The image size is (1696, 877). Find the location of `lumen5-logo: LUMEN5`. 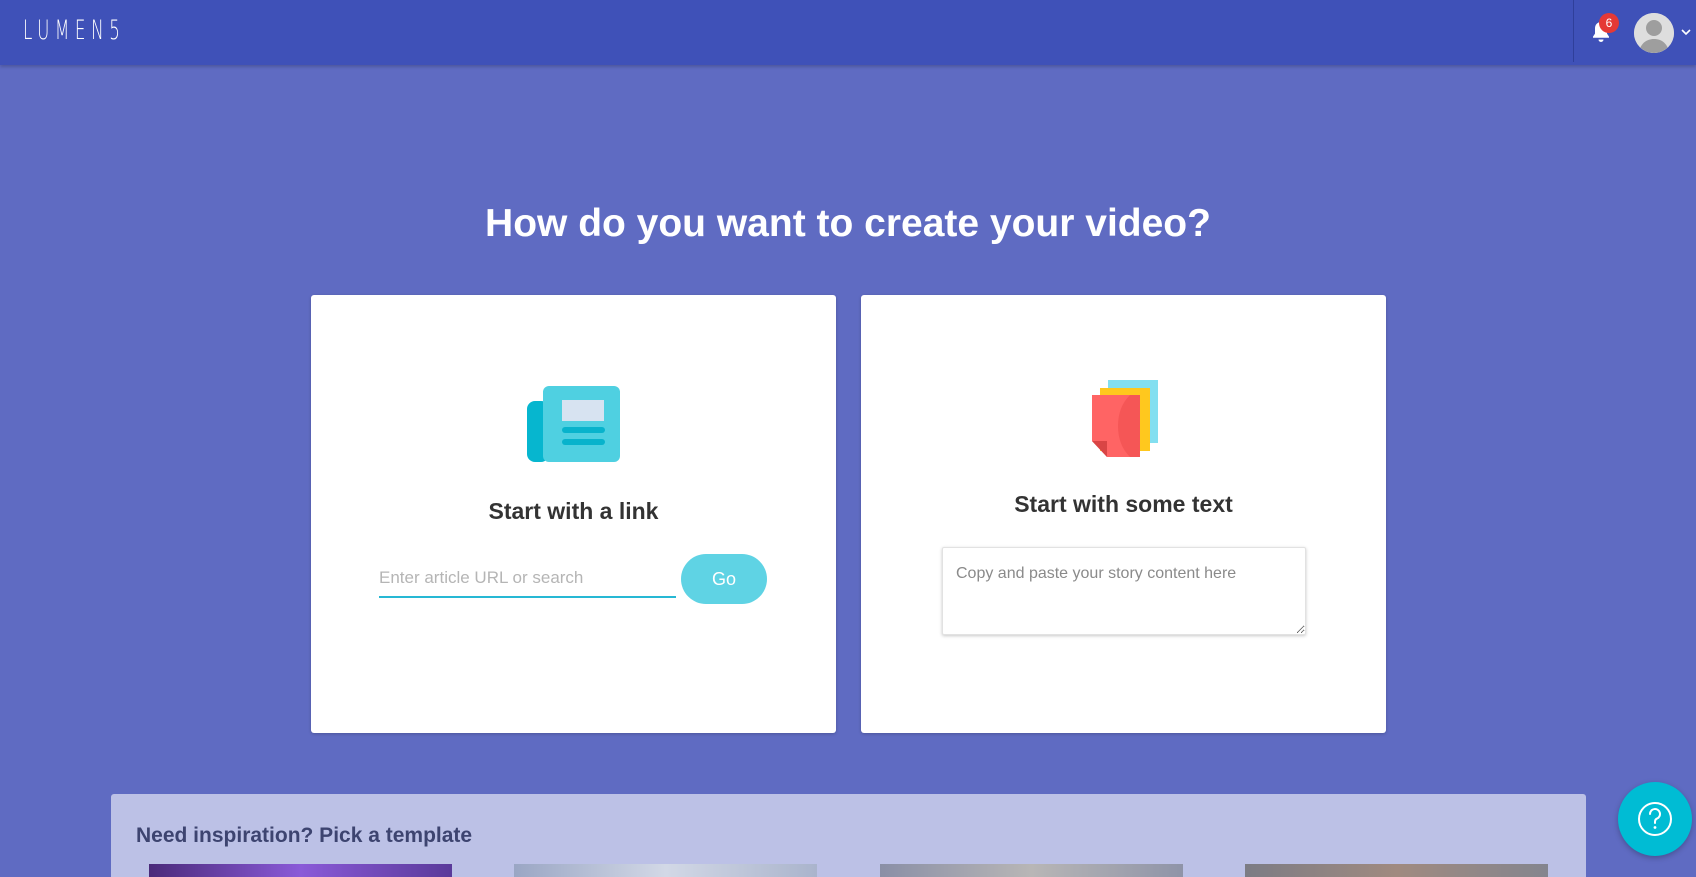

lumen5-logo: LUMEN5 is located at coordinates (74, 31).